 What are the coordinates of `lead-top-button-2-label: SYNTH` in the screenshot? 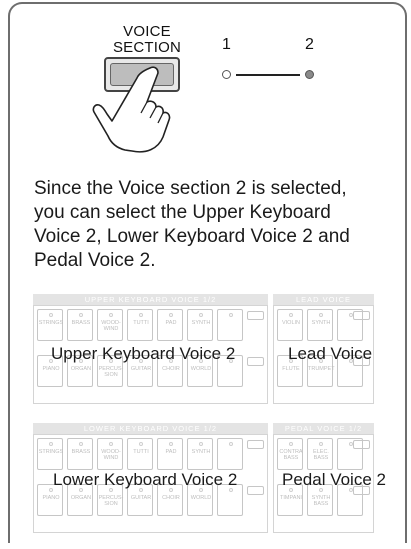 It's located at (321, 323).